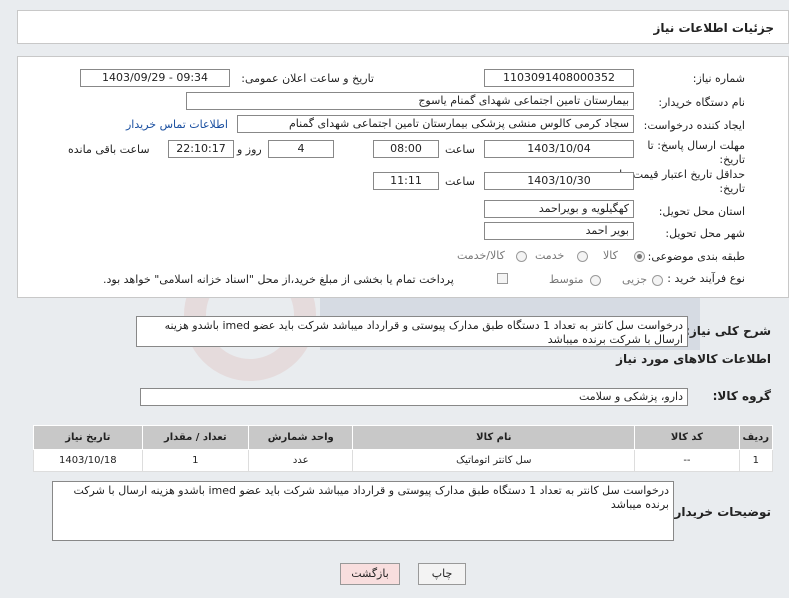 The height and width of the screenshot is (598, 789). Describe the element at coordinates (414, 397) in the screenshot. I see `goods-group-field: دارو، پزشکی و سلامت` at that location.